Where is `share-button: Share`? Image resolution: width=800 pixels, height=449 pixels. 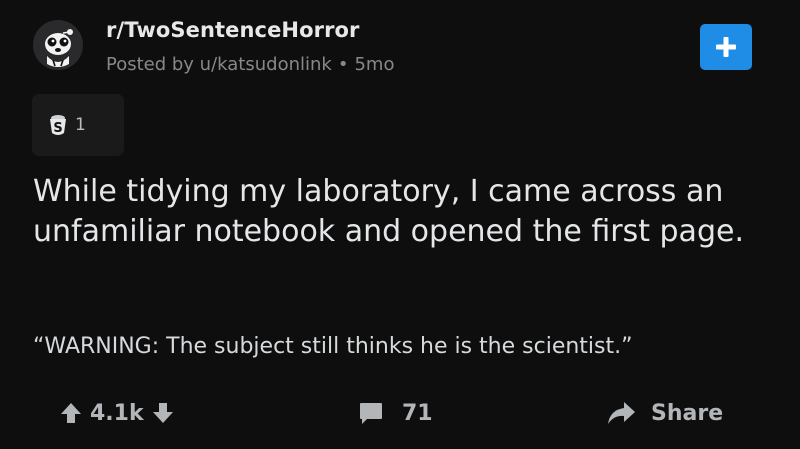
share-button: Share is located at coordinates (664, 413).